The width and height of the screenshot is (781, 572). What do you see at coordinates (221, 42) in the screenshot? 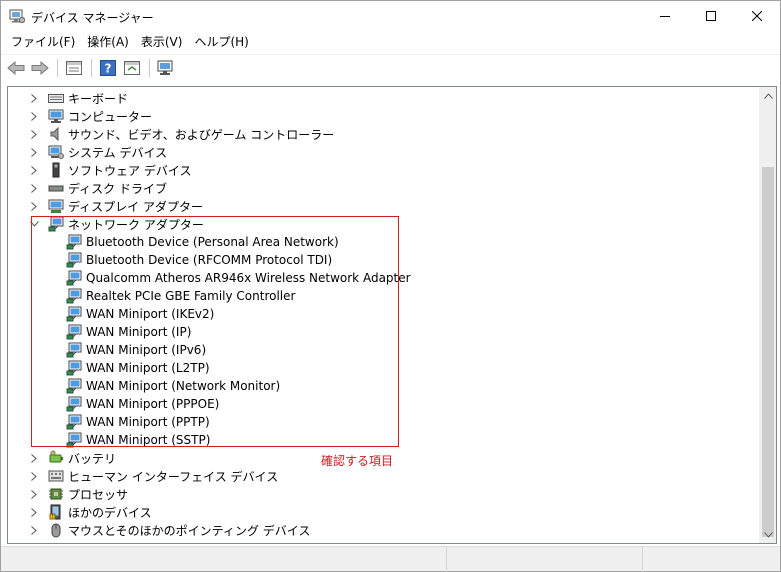
I see `menu-help: ヘルプ(H)` at bounding box center [221, 42].